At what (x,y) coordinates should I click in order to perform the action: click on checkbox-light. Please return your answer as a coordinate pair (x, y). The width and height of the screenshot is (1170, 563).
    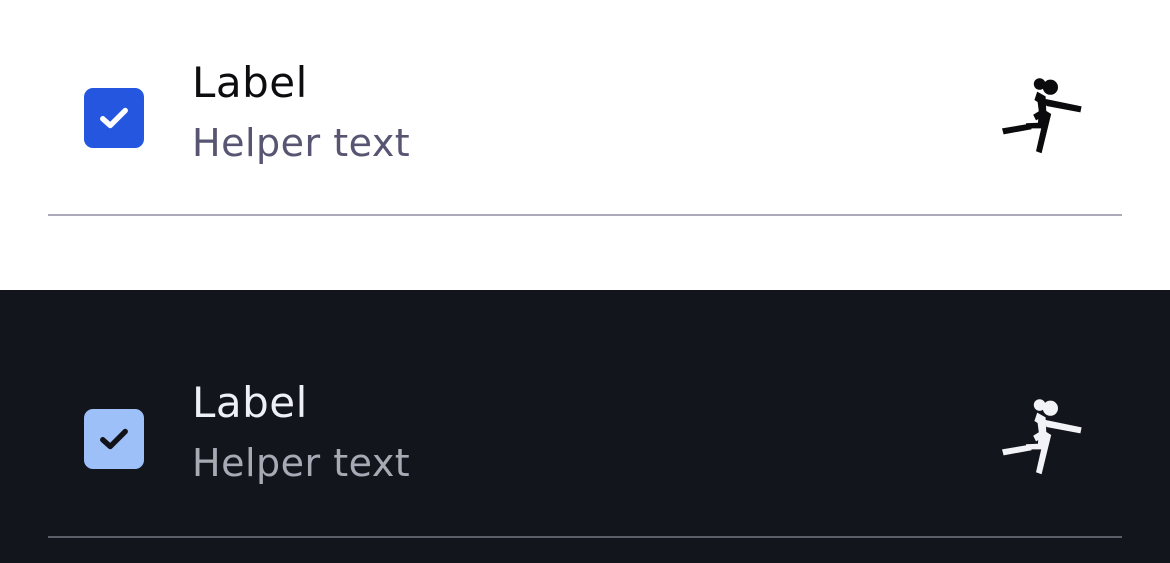
    Looking at the image, I should click on (114, 118).